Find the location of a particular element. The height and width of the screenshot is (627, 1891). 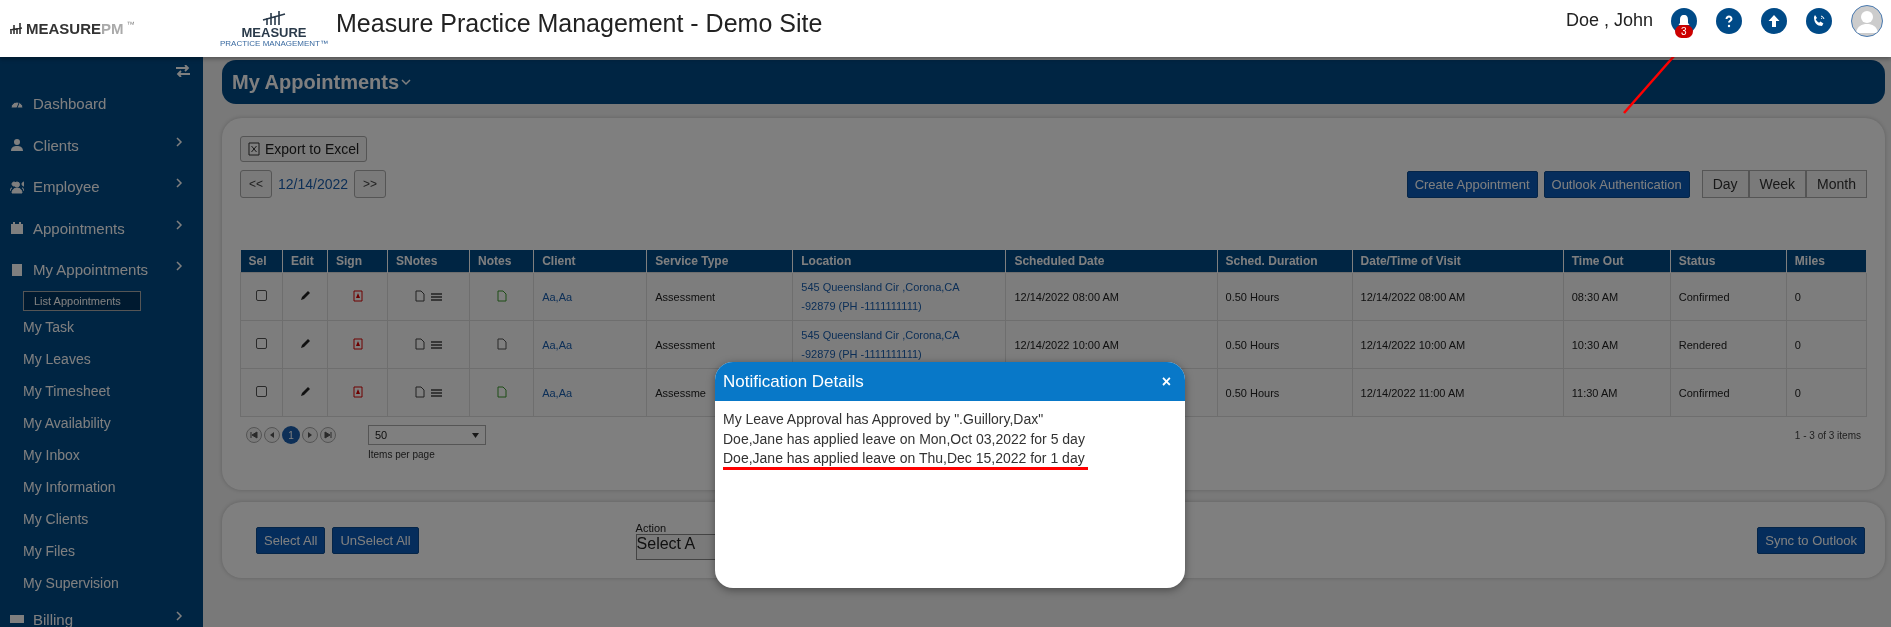

sidebar-subitem: List Appointments is located at coordinates (82, 300).